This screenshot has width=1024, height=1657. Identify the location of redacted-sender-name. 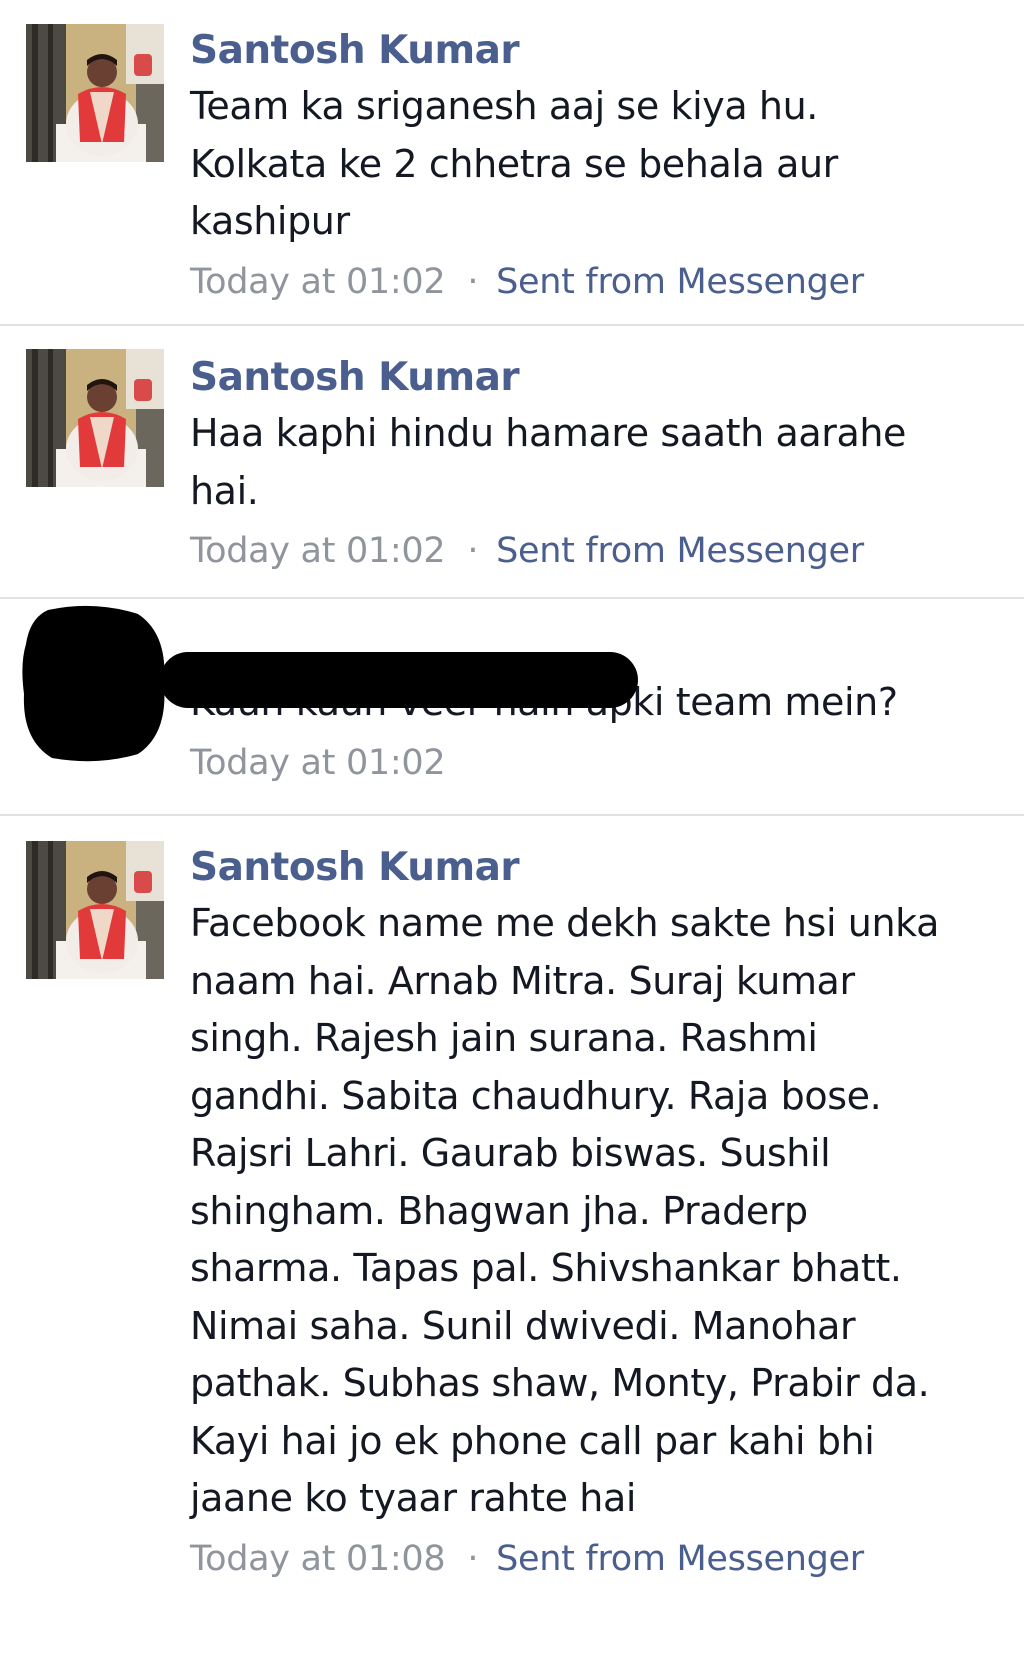
(399, 680).